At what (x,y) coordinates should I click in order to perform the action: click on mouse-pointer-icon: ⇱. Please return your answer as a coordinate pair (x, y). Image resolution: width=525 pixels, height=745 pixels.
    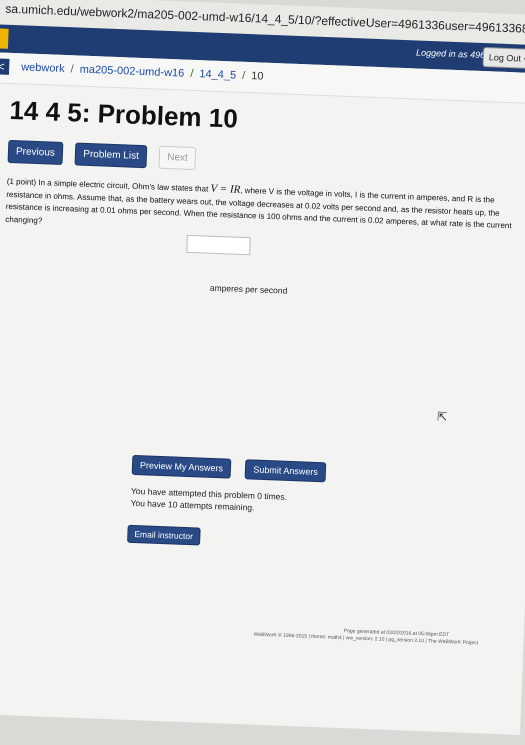
    Looking at the image, I should click on (442, 416).